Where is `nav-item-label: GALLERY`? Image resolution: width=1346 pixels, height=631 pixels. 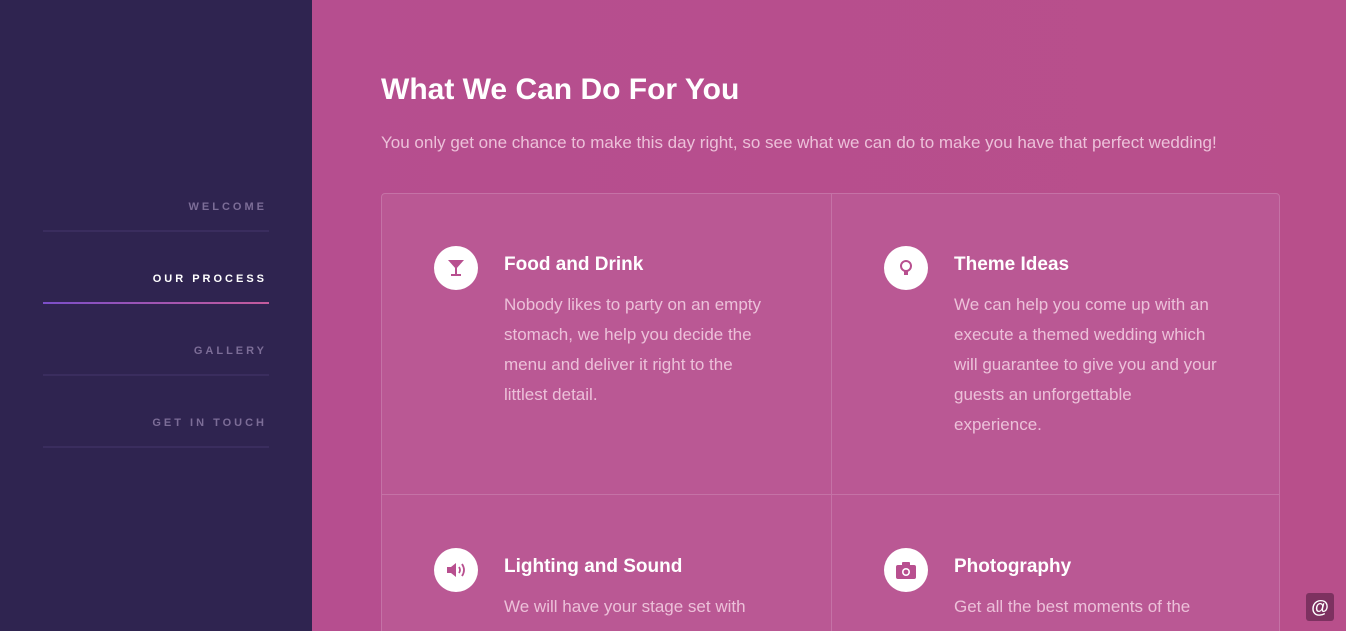 nav-item-label: GALLERY is located at coordinates (230, 351).